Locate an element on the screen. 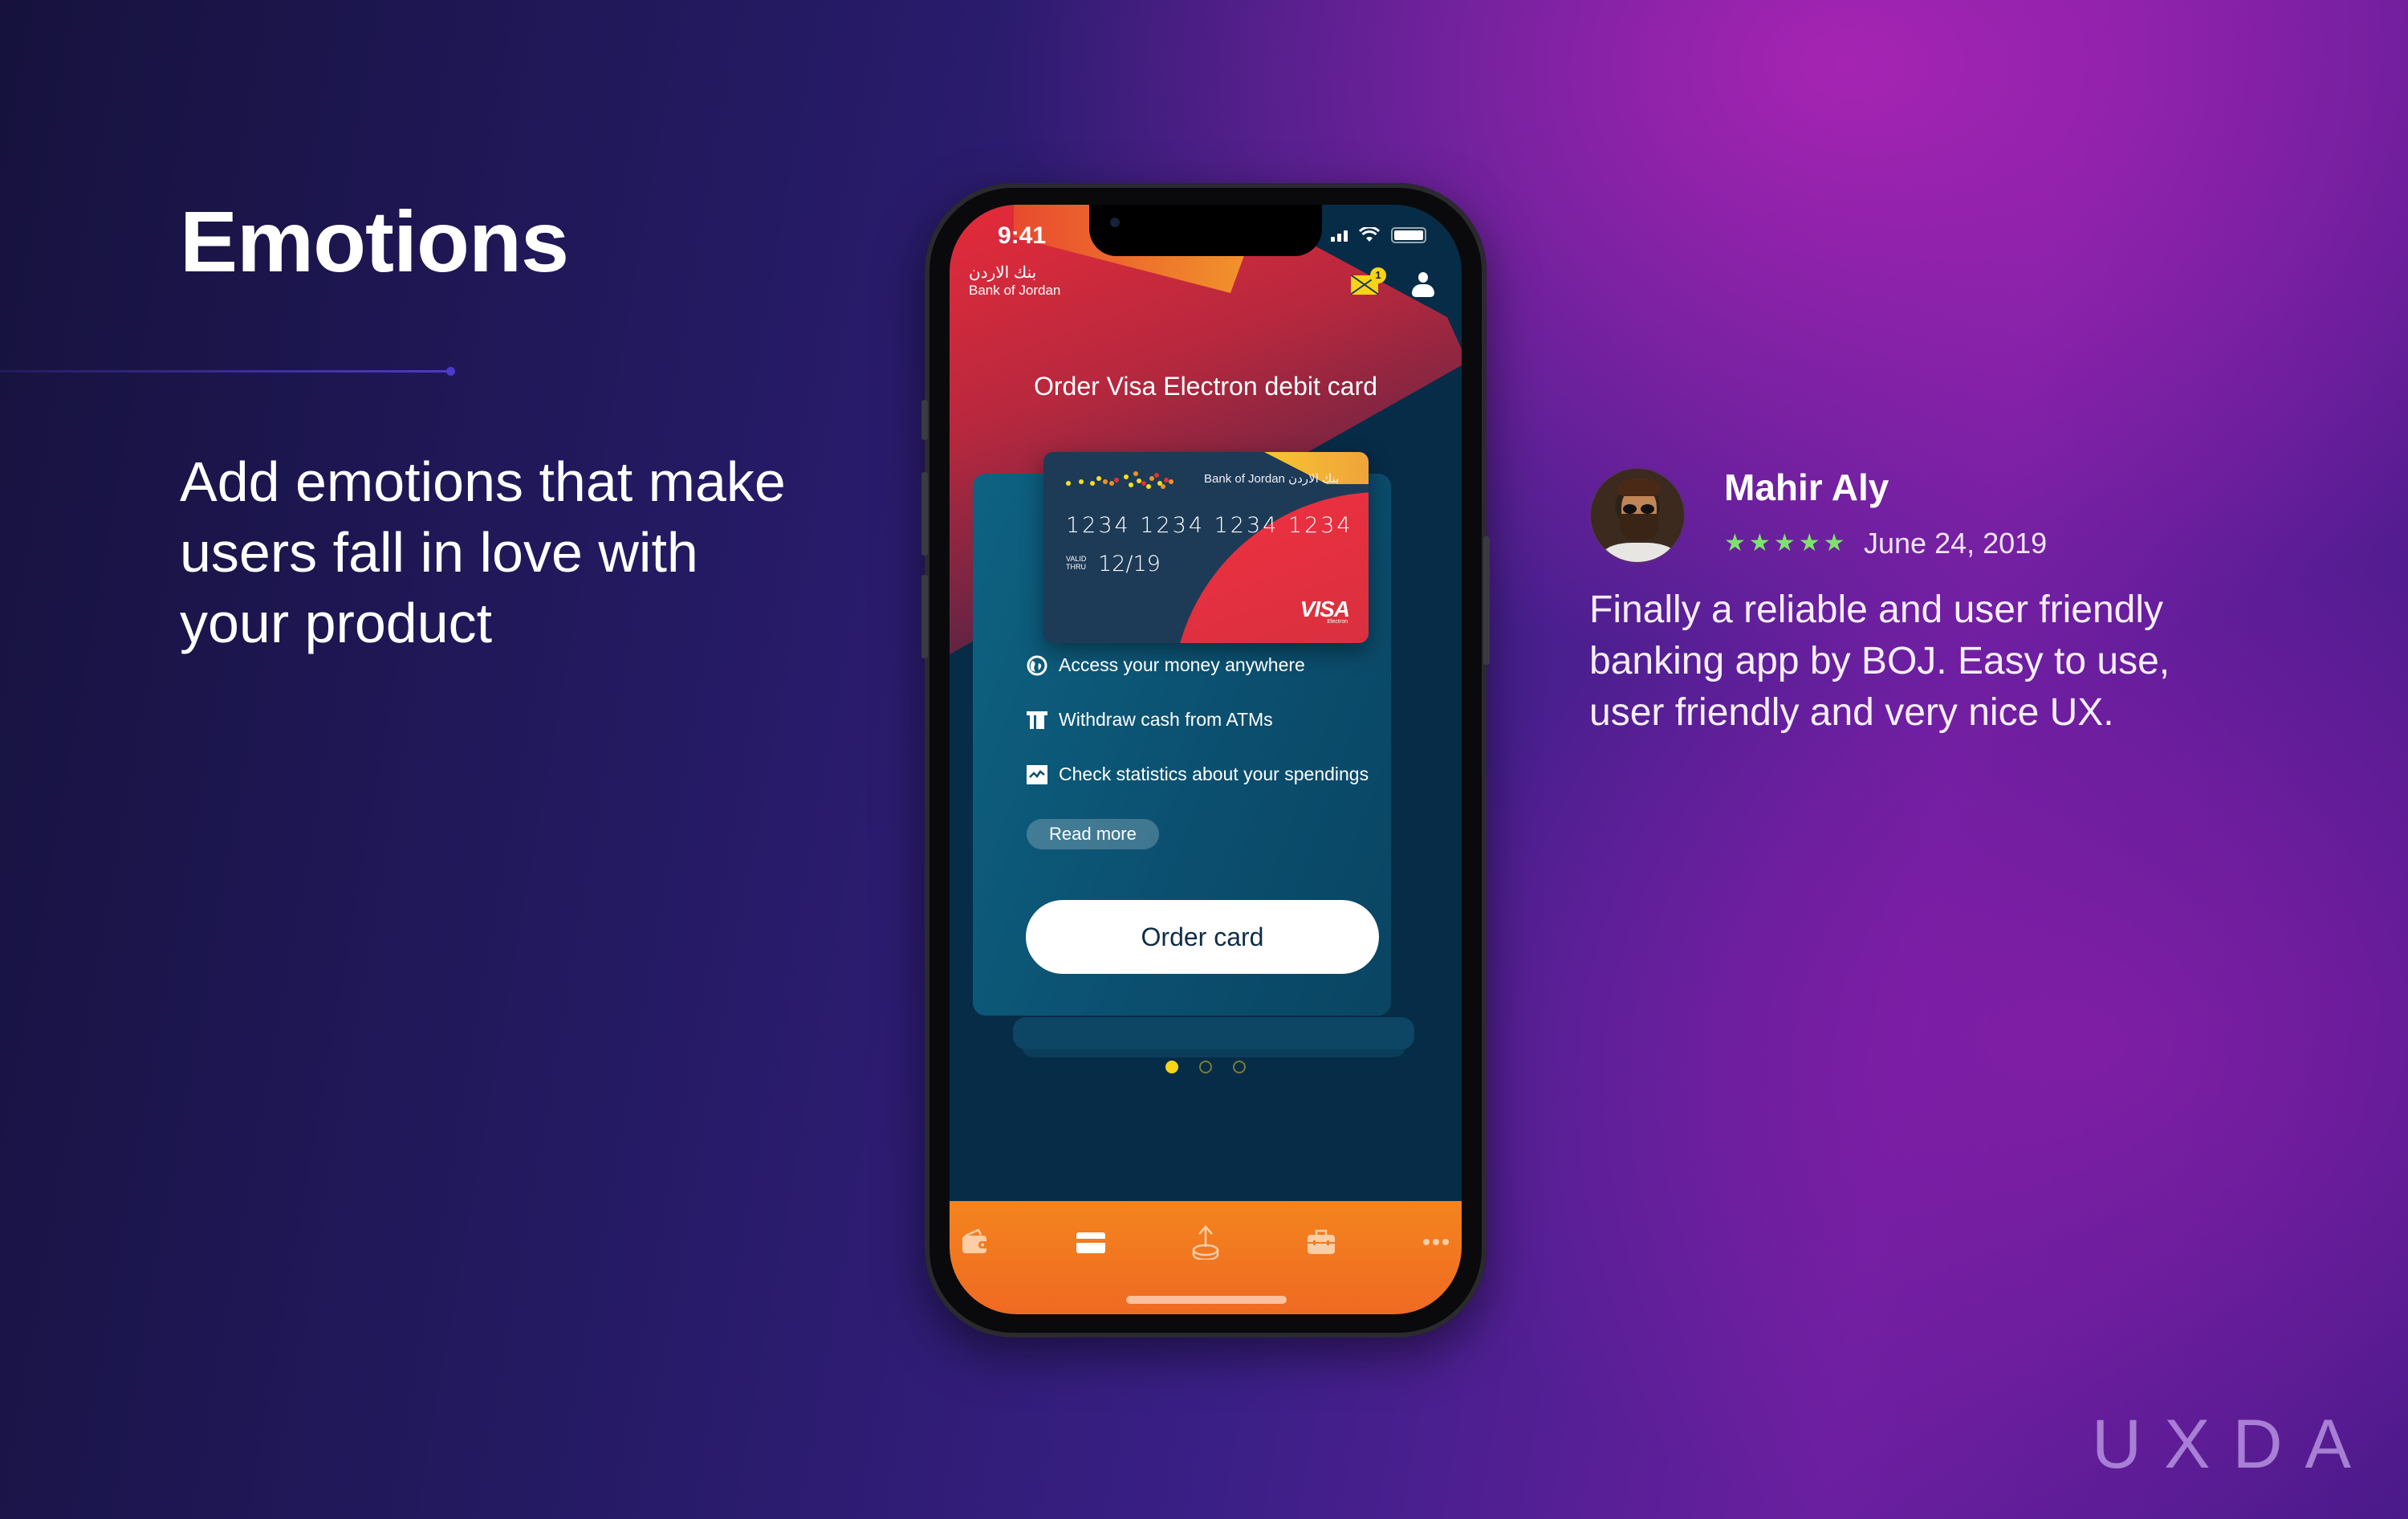 This screenshot has height=1519, width=2408. phone-notch is located at coordinates (1205, 230).